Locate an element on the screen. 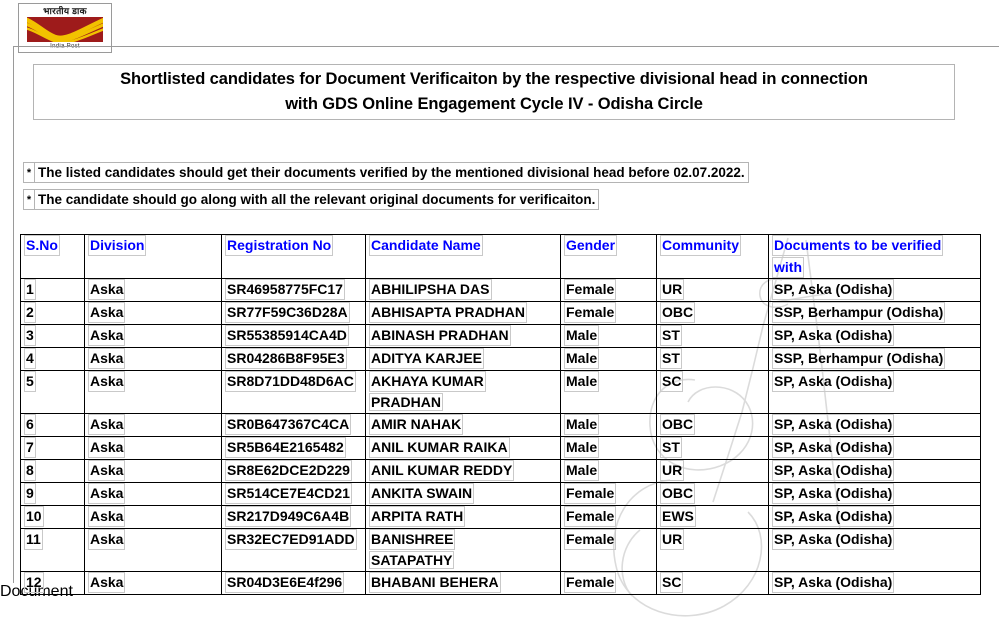  cell-documents: SSP, Berhampur (Odisha) is located at coordinates (874, 313).